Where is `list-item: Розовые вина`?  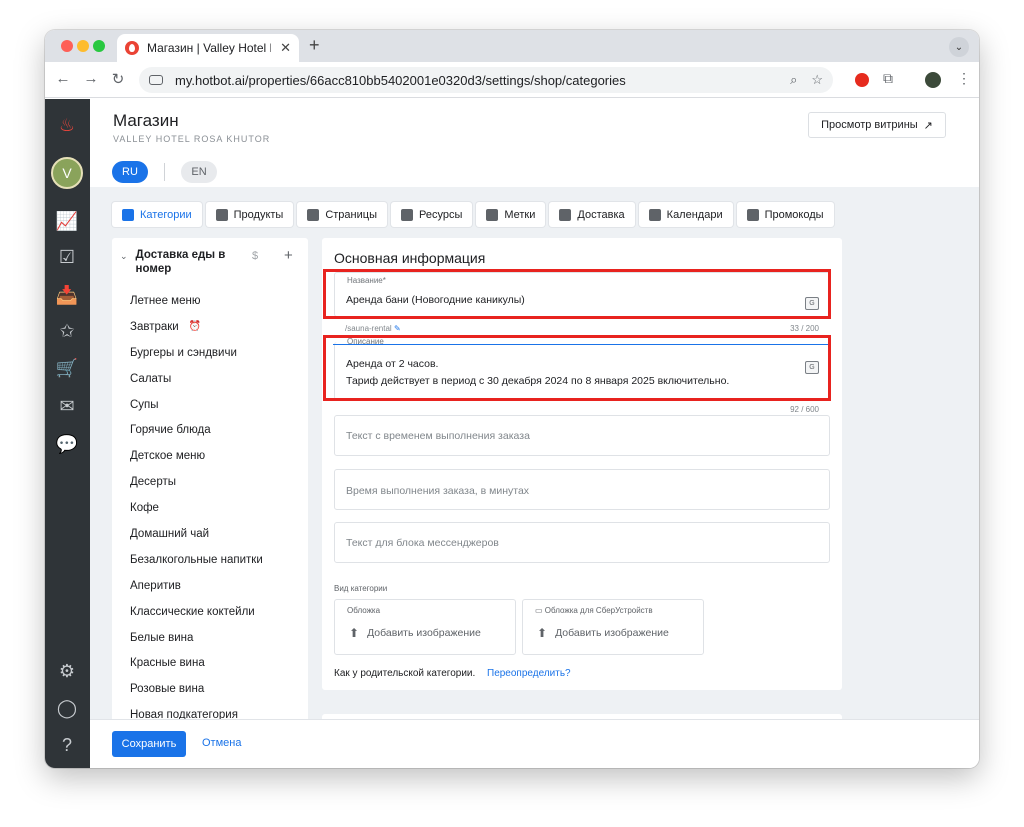
list-item: Розовые вина is located at coordinates (196, 689).